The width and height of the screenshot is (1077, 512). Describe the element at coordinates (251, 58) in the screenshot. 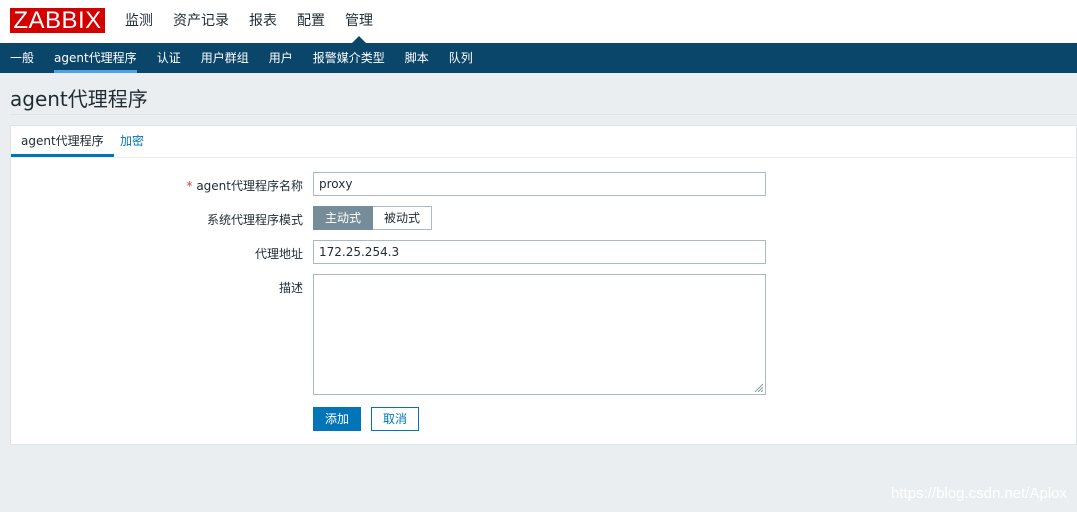

I see `sub-menu: 一般 agent代理程序 认证 用户群组 用户 报警媒介类型 脚本 队列` at that location.